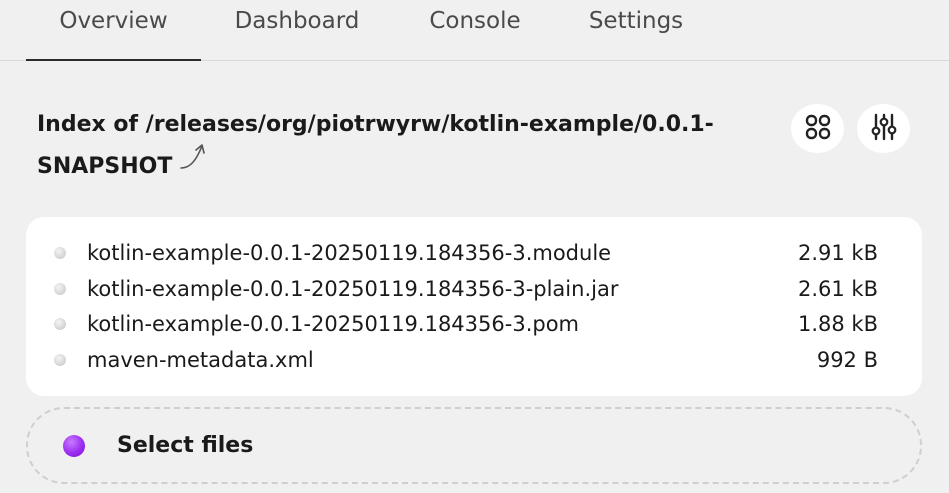 The height and width of the screenshot is (493, 949). Describe the element at coordinates (200, 360) in the screenshot. I see `file-link: maven-metadata.xml` at that location.